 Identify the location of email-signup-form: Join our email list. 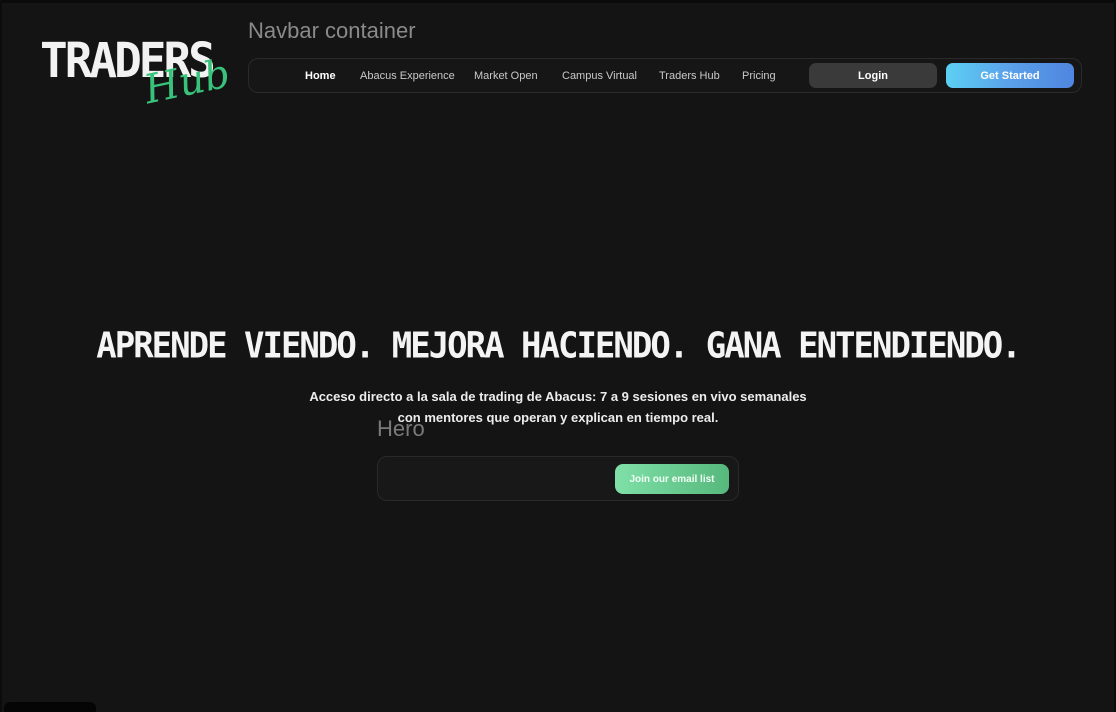
(558, 478).